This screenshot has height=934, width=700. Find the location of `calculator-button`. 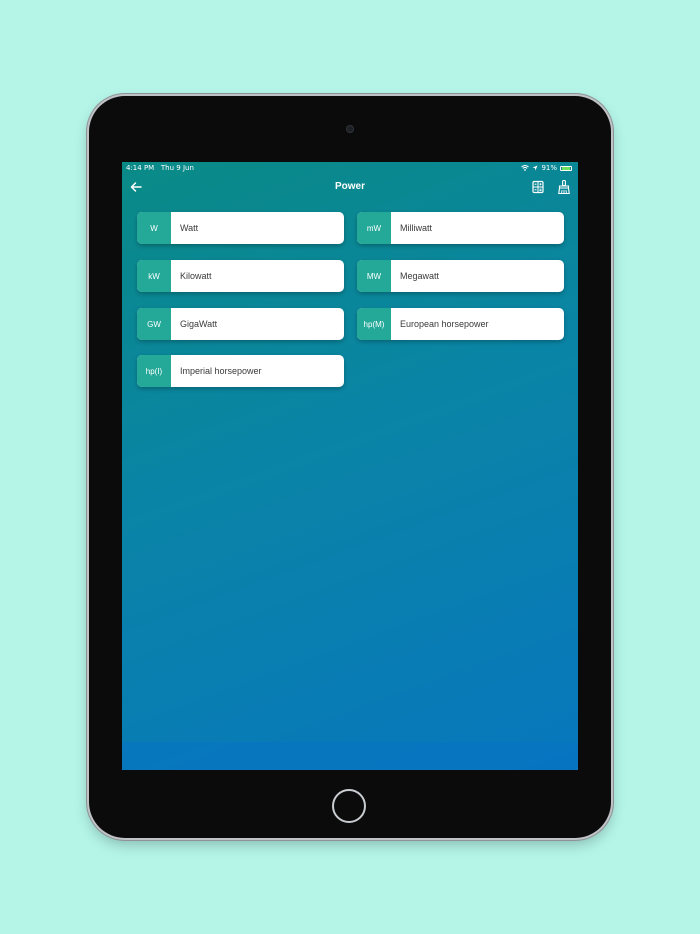

calculator-button is located at coordinates (538, 187).